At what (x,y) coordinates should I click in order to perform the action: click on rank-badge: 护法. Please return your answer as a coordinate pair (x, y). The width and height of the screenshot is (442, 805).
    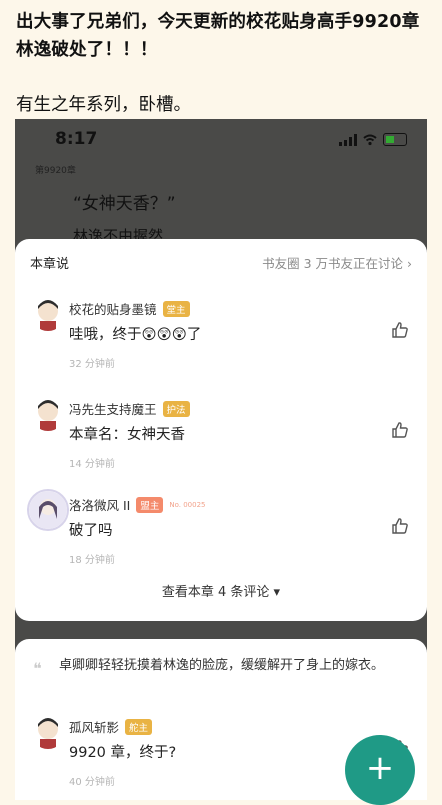
    Looking at the image, I should click on (176, 408).